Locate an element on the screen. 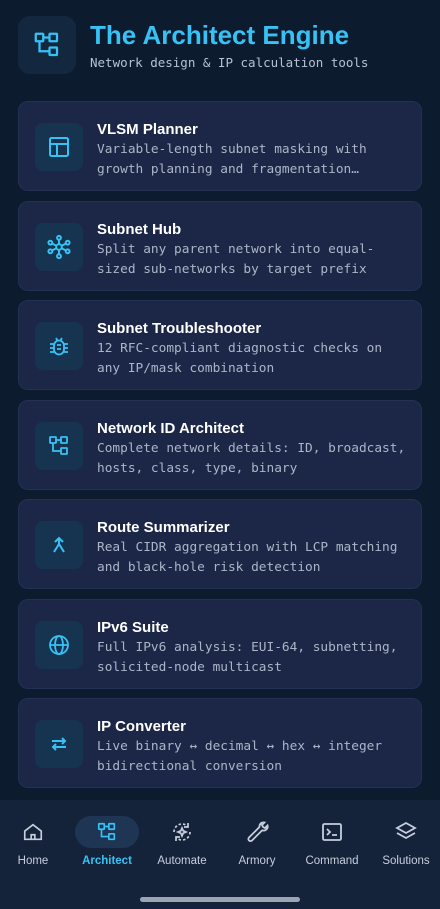 The width and height of the screenshot is (440, 909). nav-item-solutions: Solutions is located at coordinates (404, 840).